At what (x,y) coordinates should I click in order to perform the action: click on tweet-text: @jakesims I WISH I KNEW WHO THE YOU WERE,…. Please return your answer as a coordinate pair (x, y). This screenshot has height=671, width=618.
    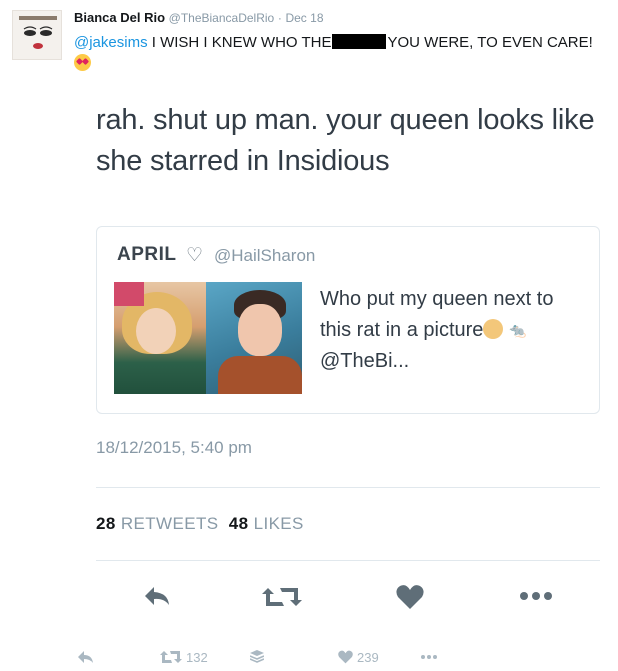
    Looking at the image, I should click on (334, 53).